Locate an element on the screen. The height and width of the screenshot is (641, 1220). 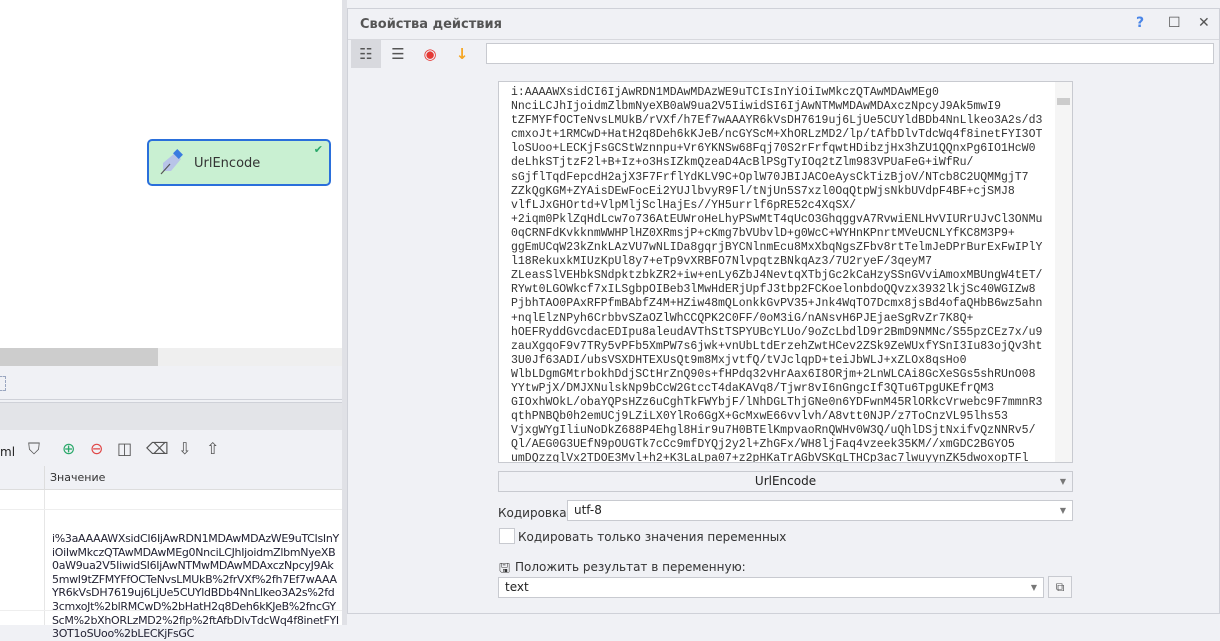
frame-icon: ◫ is located at coordinates (124, 449).